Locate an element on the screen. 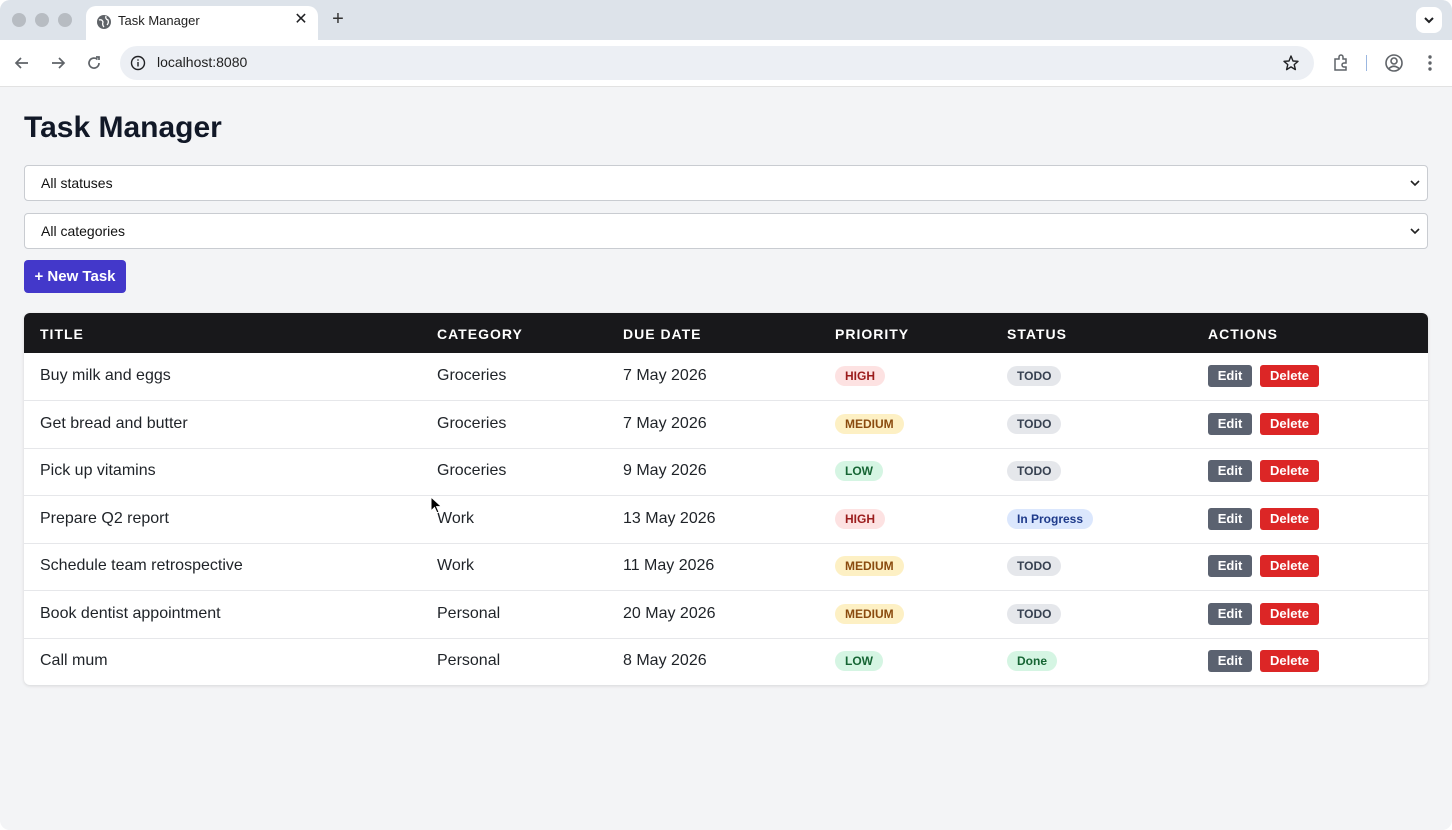 The image size is (1452, 830). tab-task-manager: Task Manager ✕ is located at coordinates (202, 23).